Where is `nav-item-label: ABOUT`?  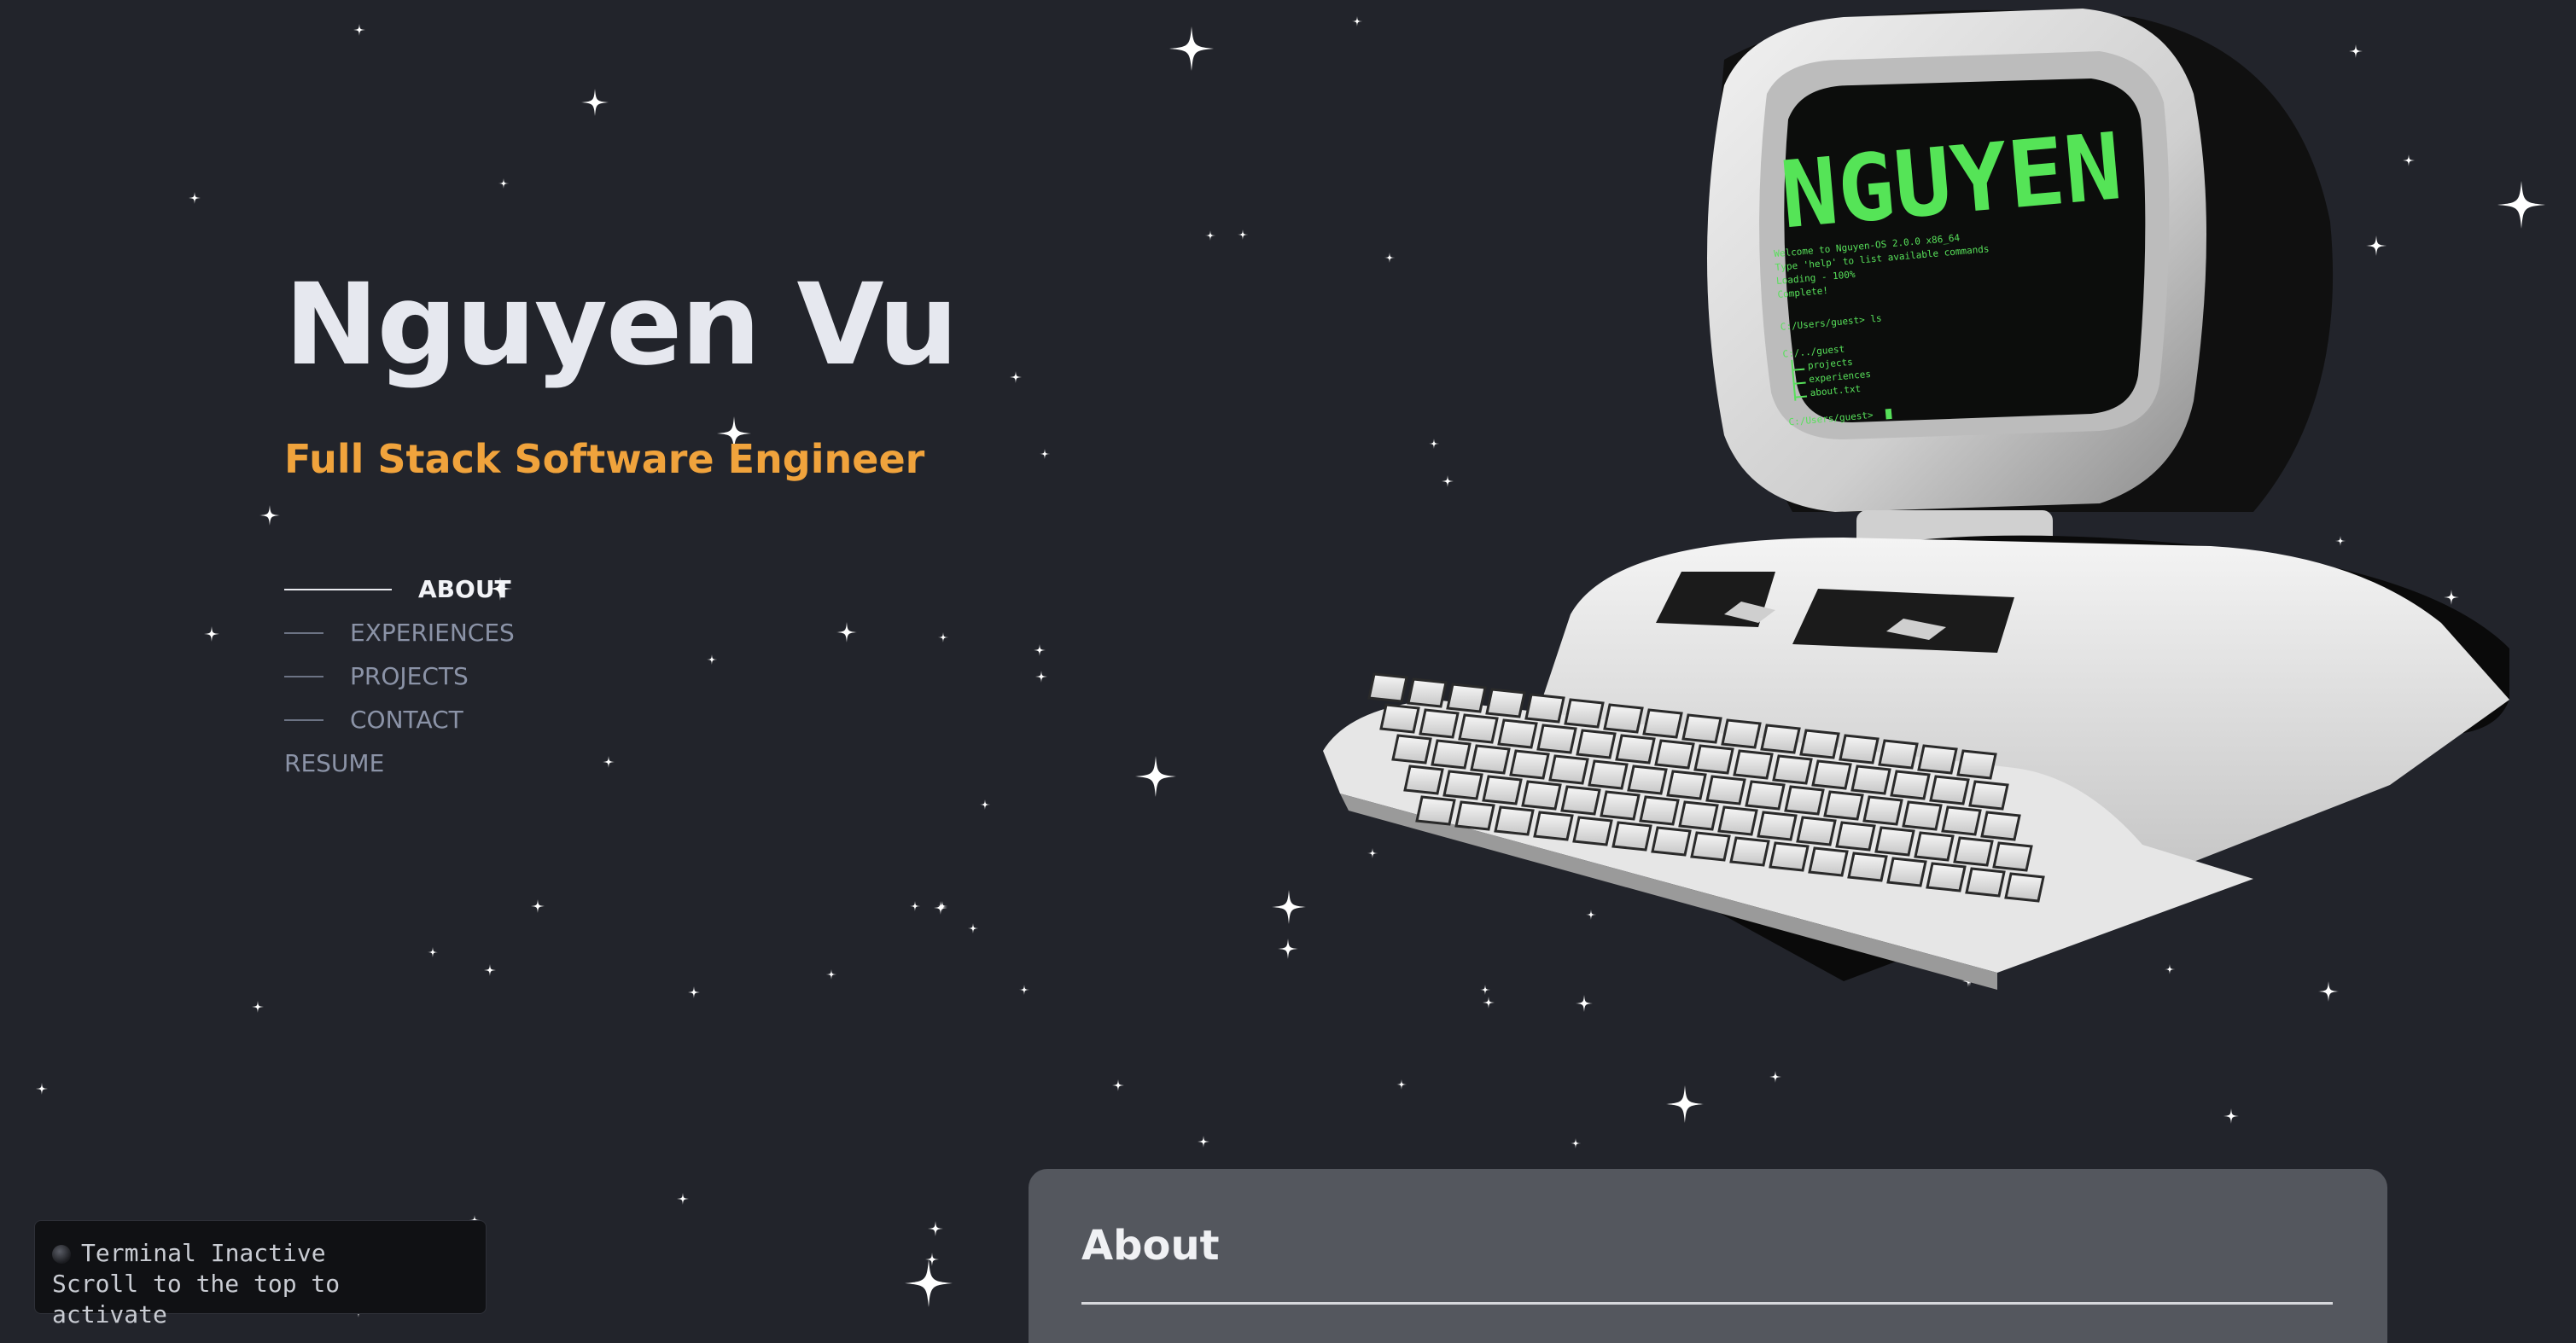
nav-item-label: ABOUT is located at coordinates (464, 589).